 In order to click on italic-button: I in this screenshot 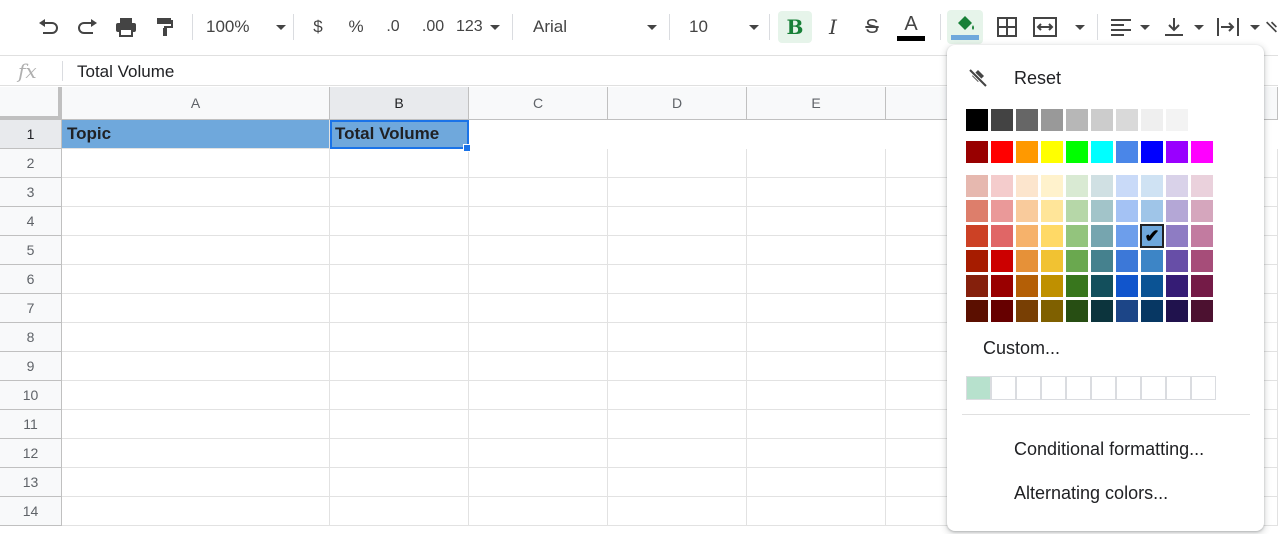, I will do `click(833, 27)`.